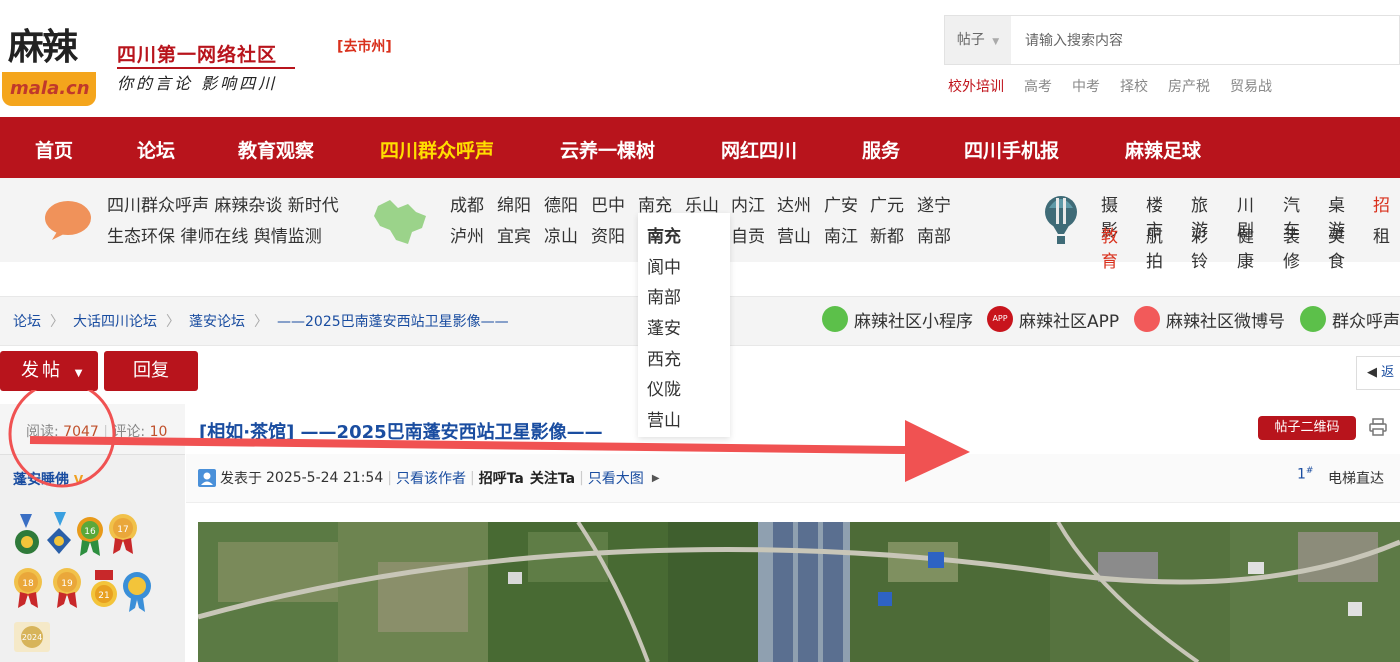  What do you see at coordinates (43, 47) in the screenshot?
I see `logo-text: 麻辣` at bounding box center [43, 47].